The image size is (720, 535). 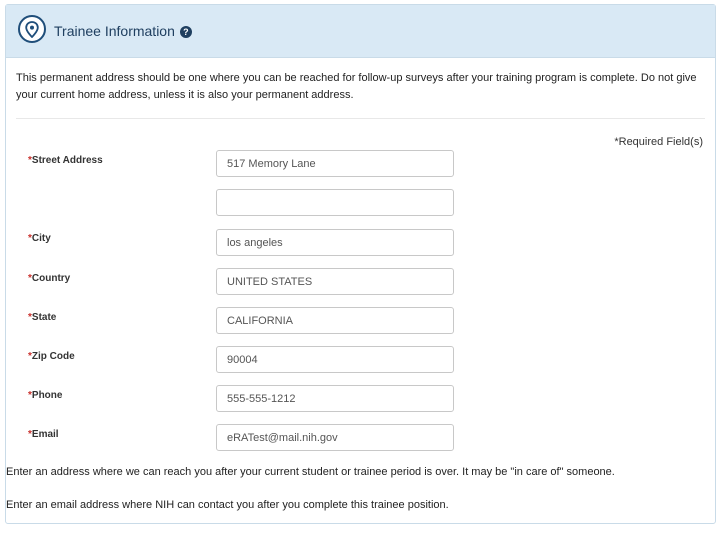 I want to click on phone-label: *Phone, so click(x=45, y=395).